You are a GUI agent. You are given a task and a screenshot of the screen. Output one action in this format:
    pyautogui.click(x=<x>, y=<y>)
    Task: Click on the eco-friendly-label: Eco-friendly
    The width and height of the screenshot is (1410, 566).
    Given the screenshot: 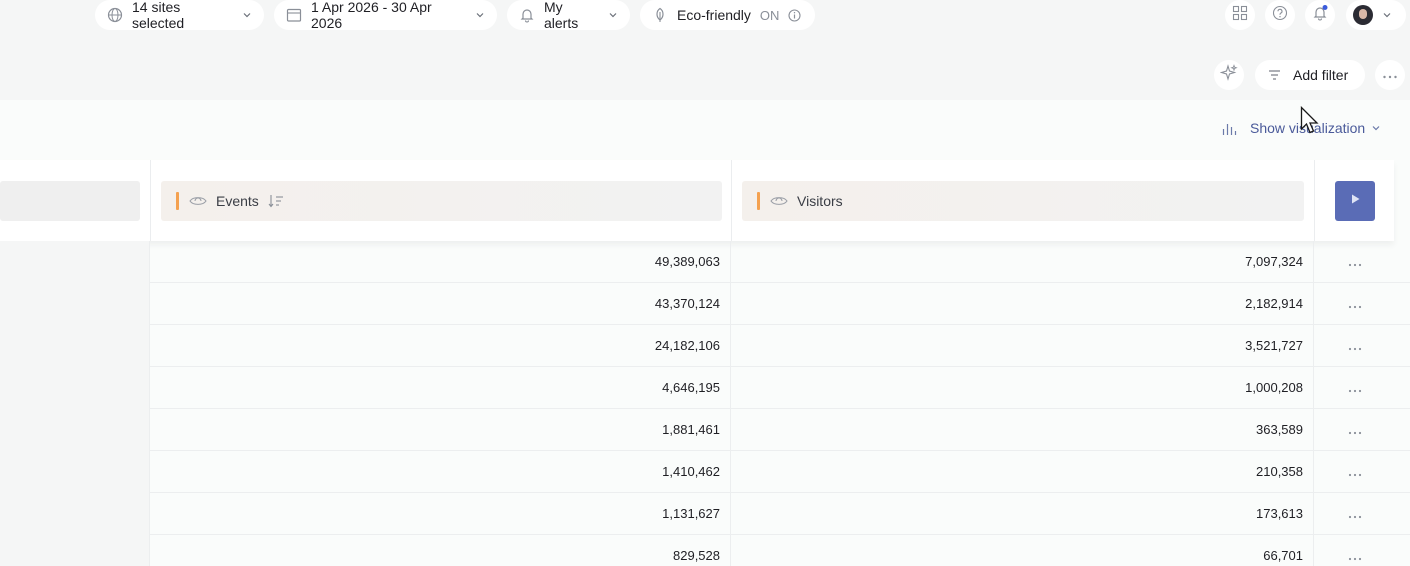 What is the action you would take?
    pyautogui.click(x=714, y=15)
    